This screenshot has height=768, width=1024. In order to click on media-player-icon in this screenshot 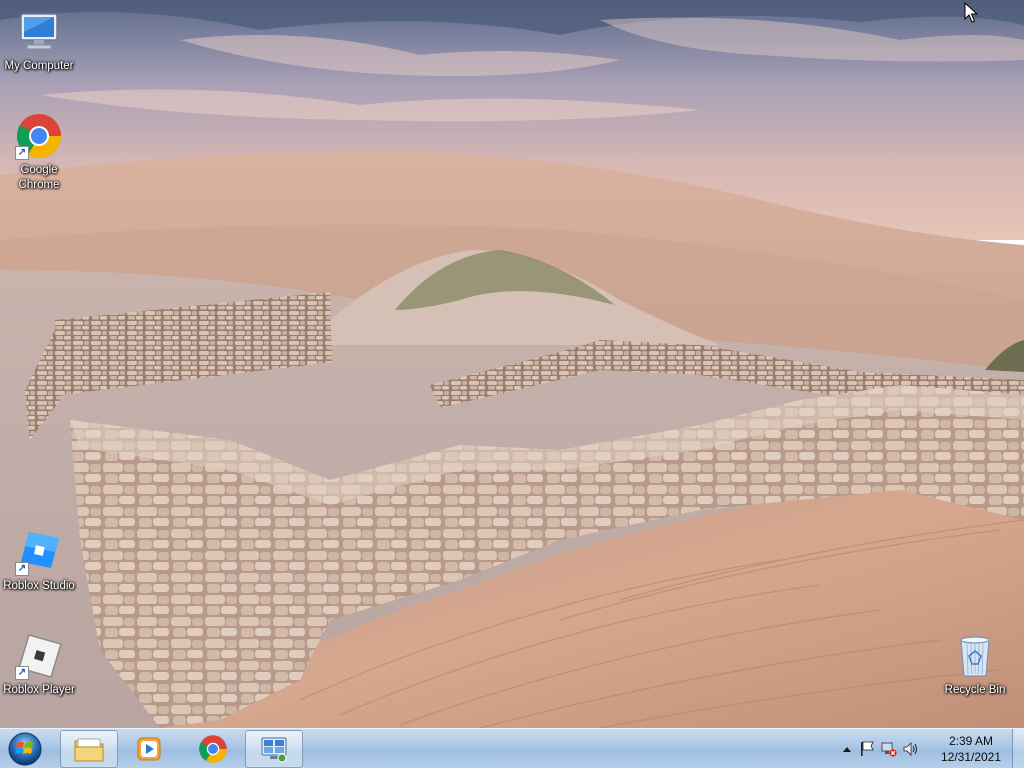, I will do `click(149, 749)`.